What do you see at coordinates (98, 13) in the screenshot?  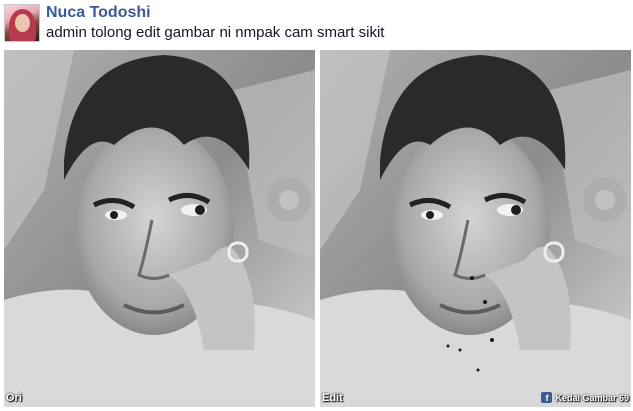 I see `author-name-link: Nuca Todoshi` at bounding box center [98, 13].